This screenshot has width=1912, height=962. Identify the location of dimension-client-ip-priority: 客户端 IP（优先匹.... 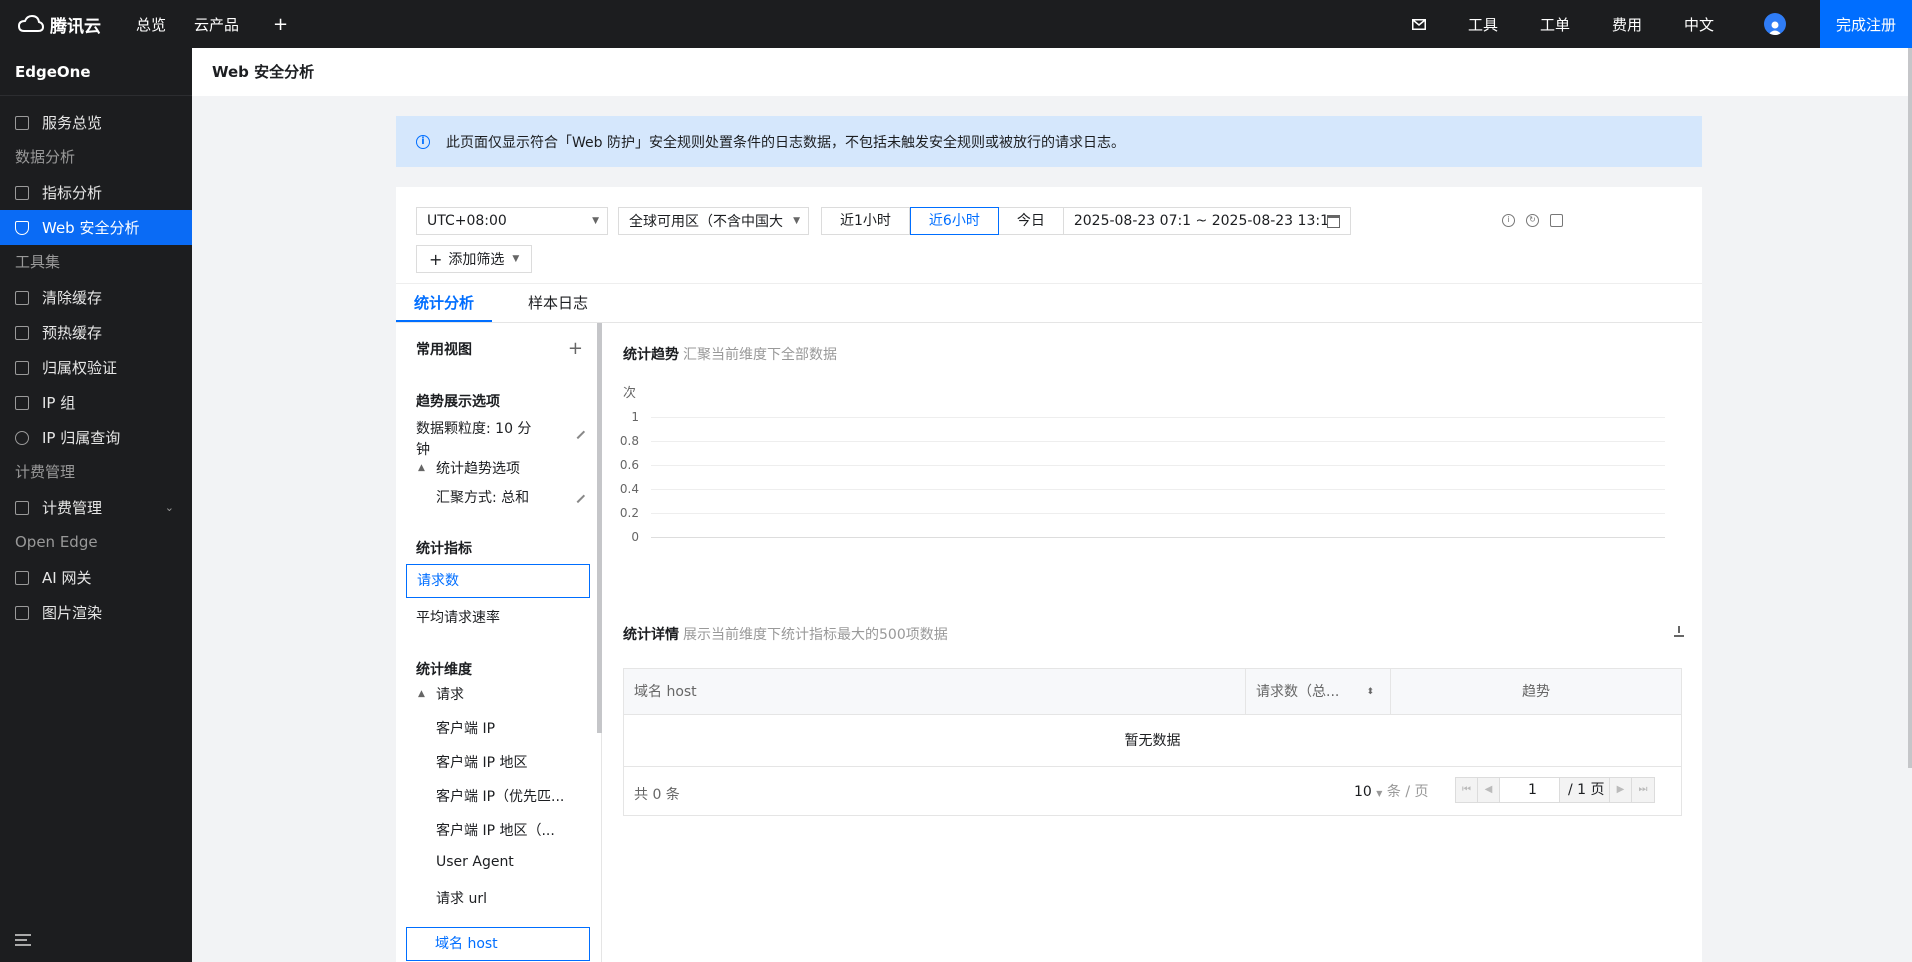
(500, 796).